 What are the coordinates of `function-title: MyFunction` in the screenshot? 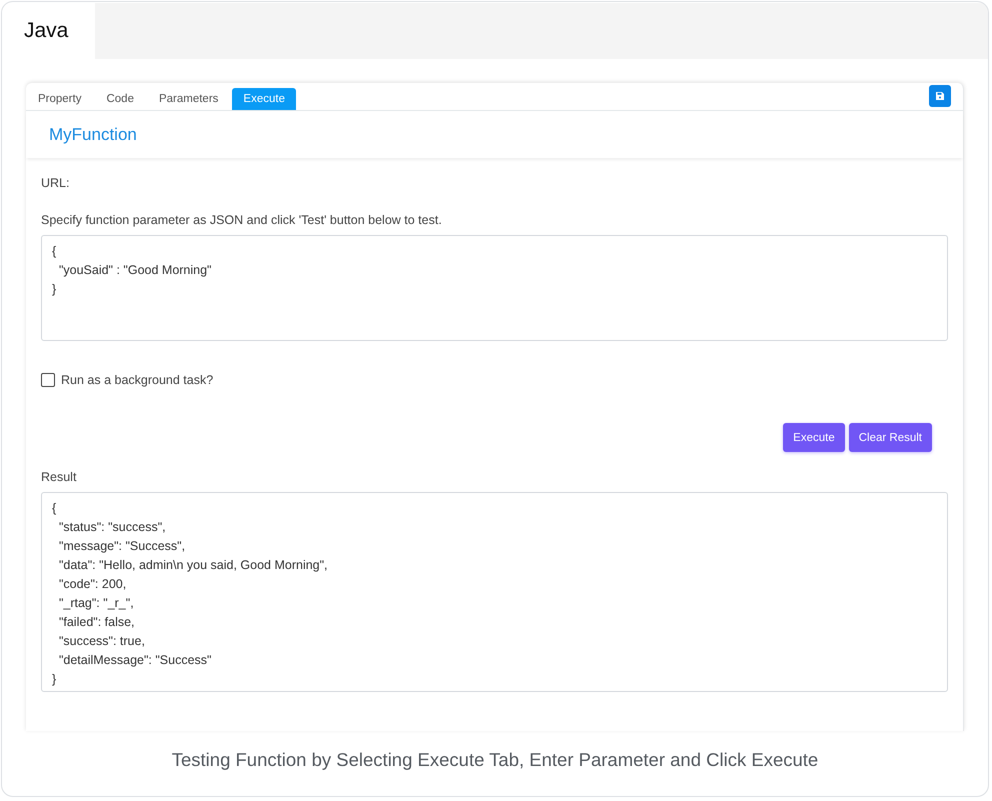 It's located at (93, 134).